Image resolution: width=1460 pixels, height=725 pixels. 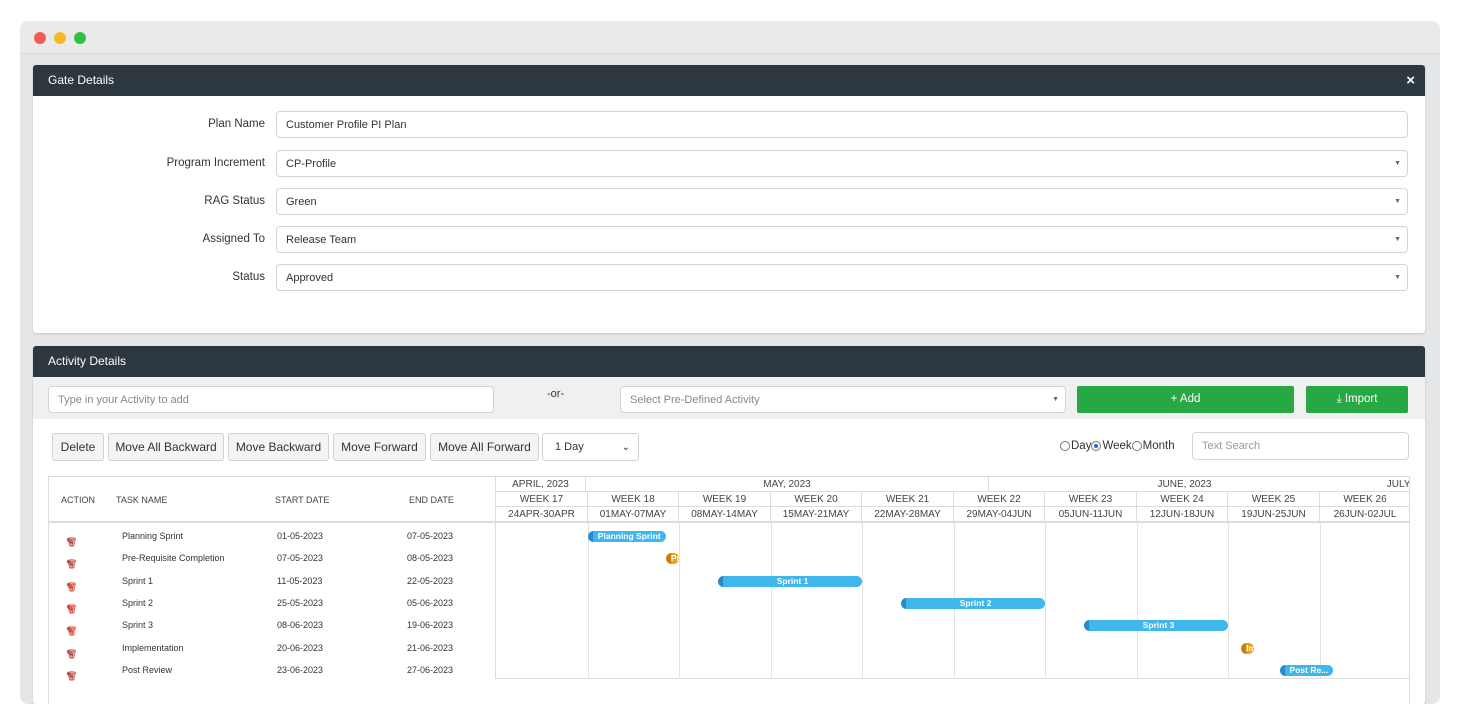 I want to click on status-row: Status Approved ▼, so click(x=729, y=278).